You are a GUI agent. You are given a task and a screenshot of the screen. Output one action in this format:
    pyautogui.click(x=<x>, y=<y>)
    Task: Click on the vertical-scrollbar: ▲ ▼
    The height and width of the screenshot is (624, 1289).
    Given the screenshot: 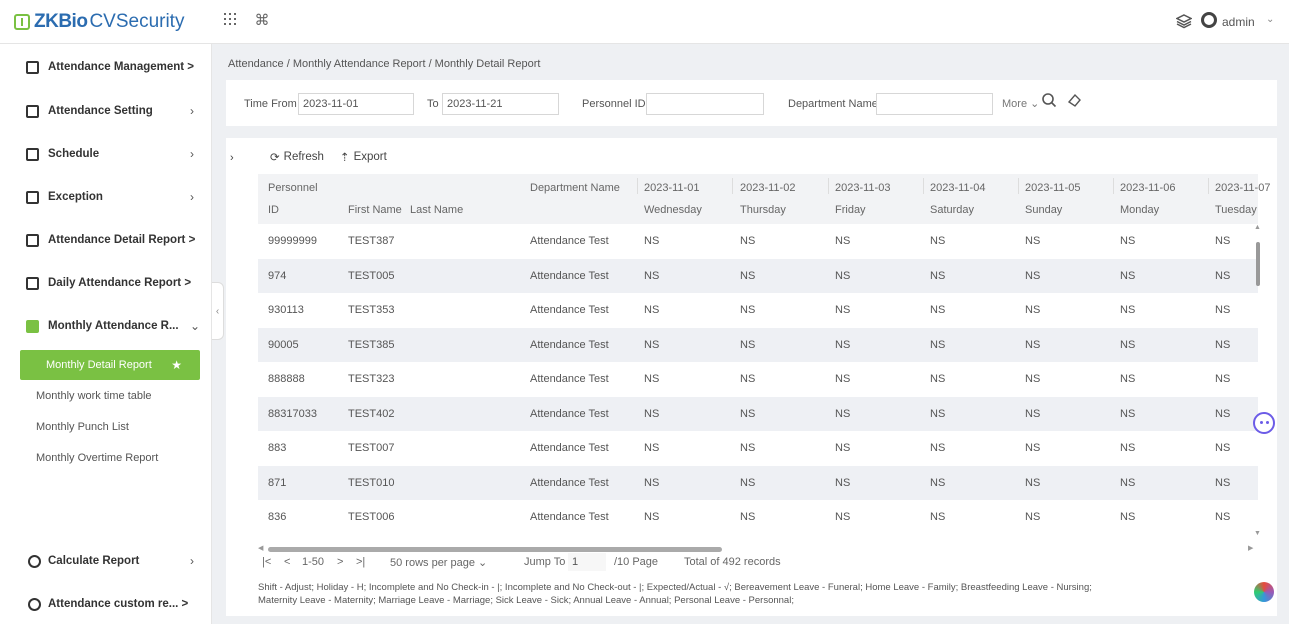 What is the action you would take?
    pyautogui.click(x=1258, y=383)
    